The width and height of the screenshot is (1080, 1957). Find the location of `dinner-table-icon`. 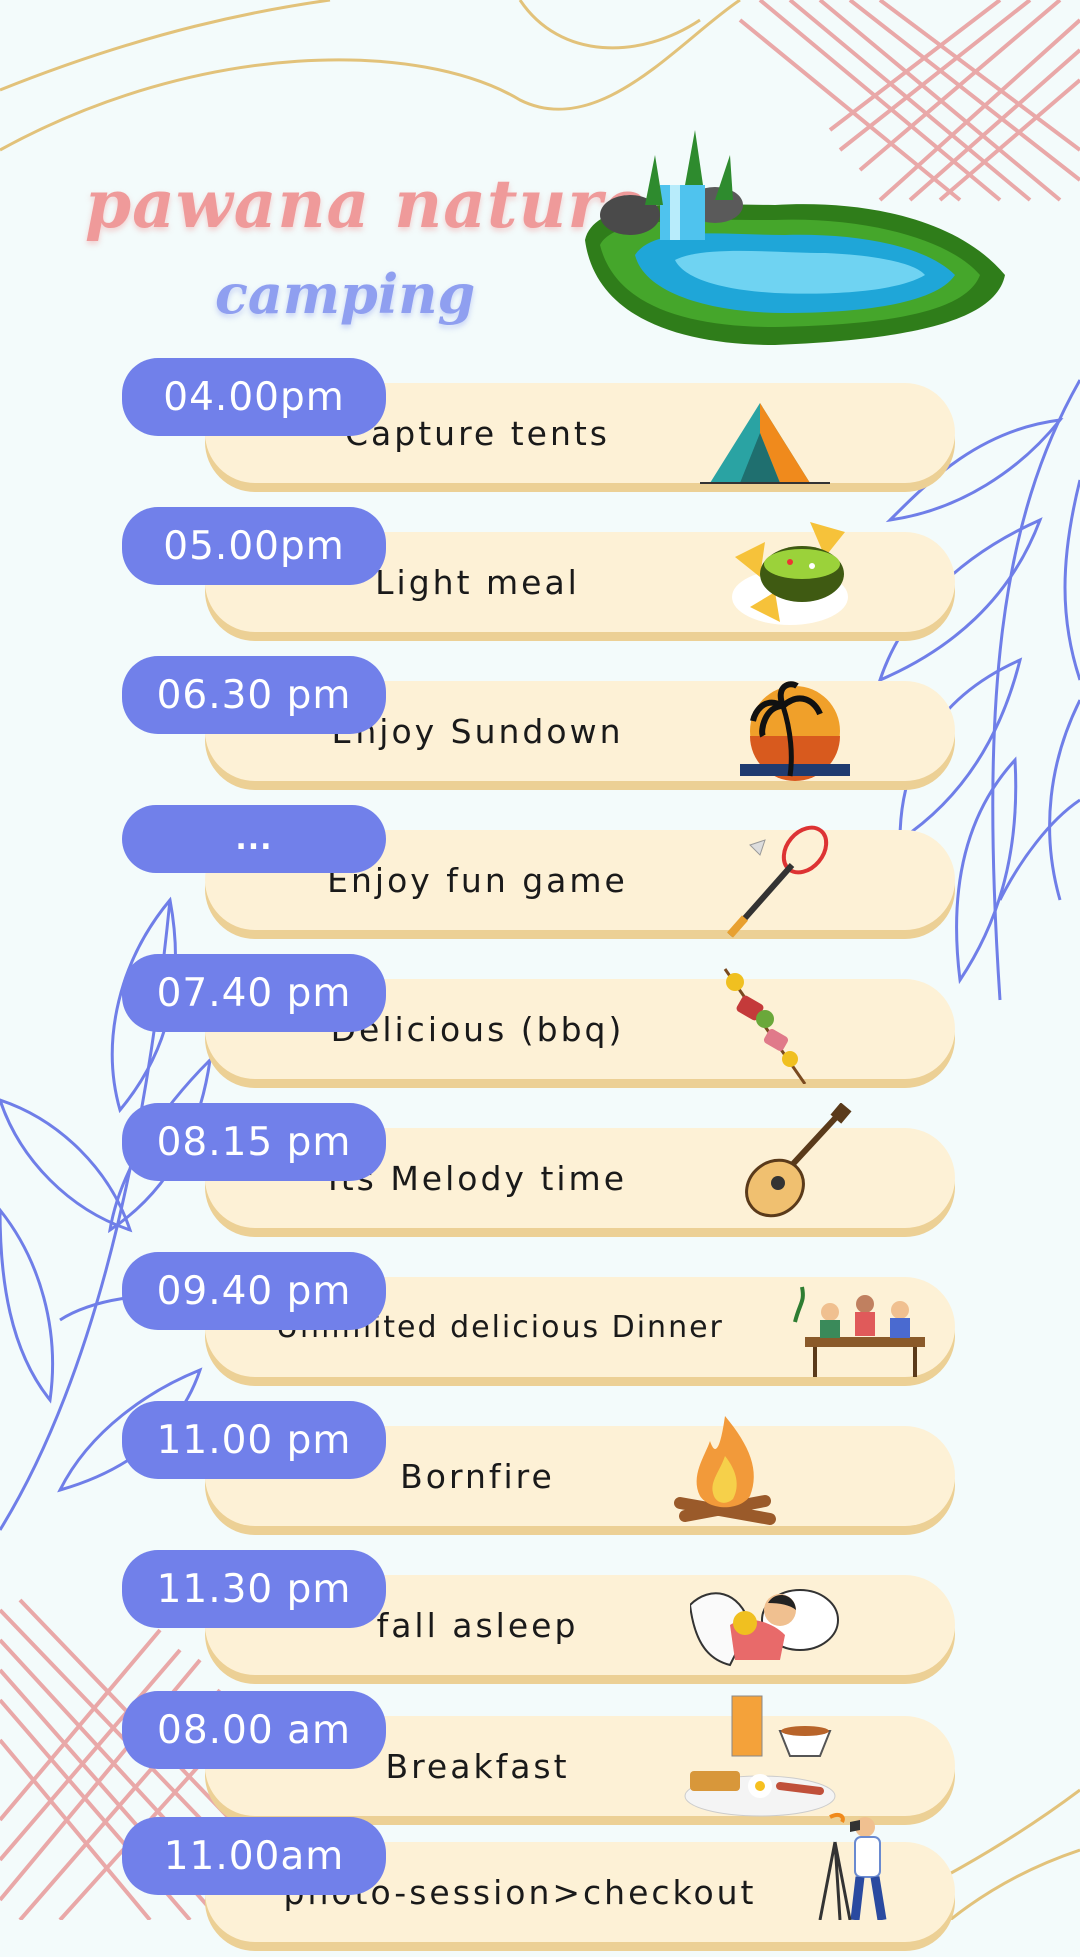

dinner-table-icon is located at coordinates (859, 1331).